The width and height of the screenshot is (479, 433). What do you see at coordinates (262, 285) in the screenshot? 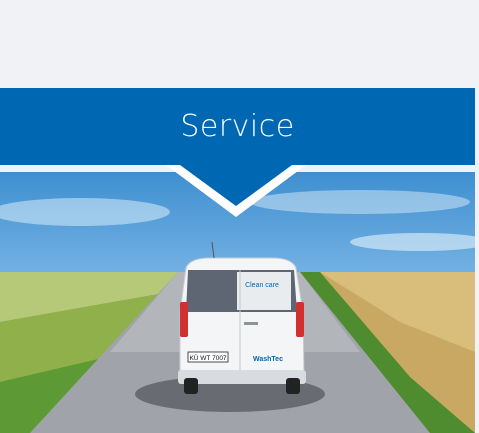
I see `window-decal: Clean care` at bounding box center [262, 285].